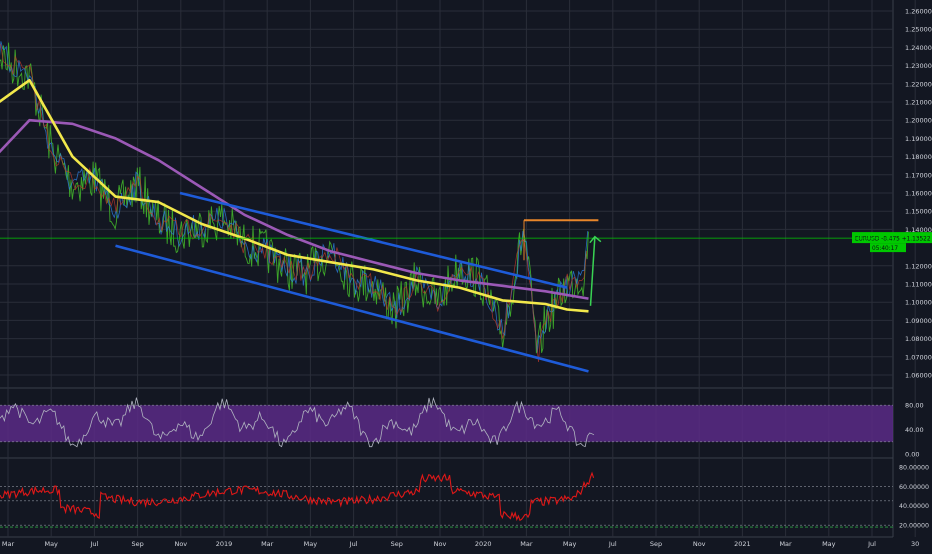  What do you see at coordinates (918, 121) in the screenshot?
I see `price-tick-label: 1.20000` at bounding box center [918, 121].